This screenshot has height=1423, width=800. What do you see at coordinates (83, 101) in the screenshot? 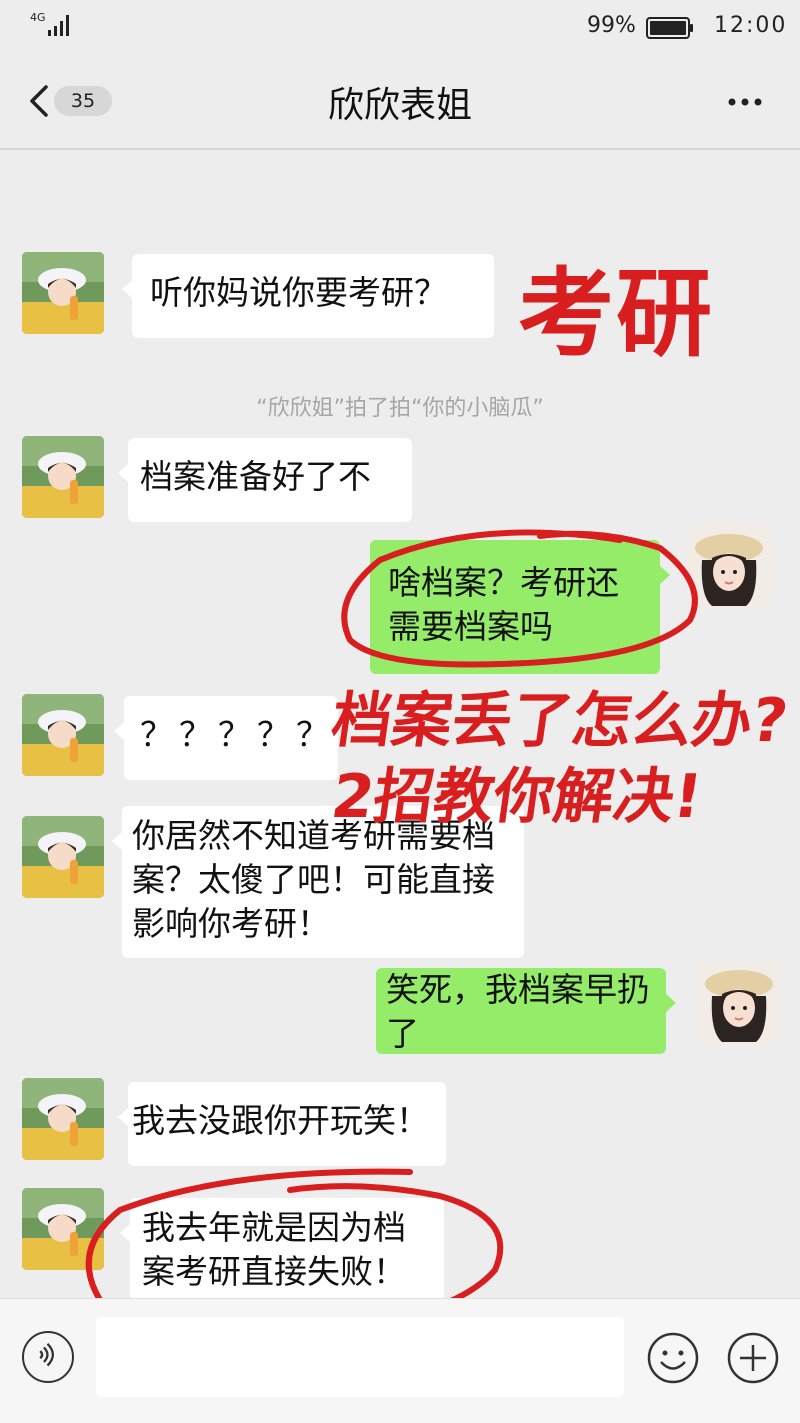
I see `unread-count-badge: 35` at bounding box center [83, 101].